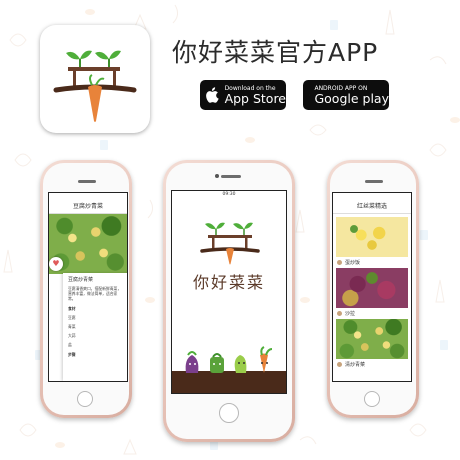  What do you see at coordinates (353, 262) in the screenshot?
I see `dish-name: 蛋炒饭` at bounding box center [353, 262].